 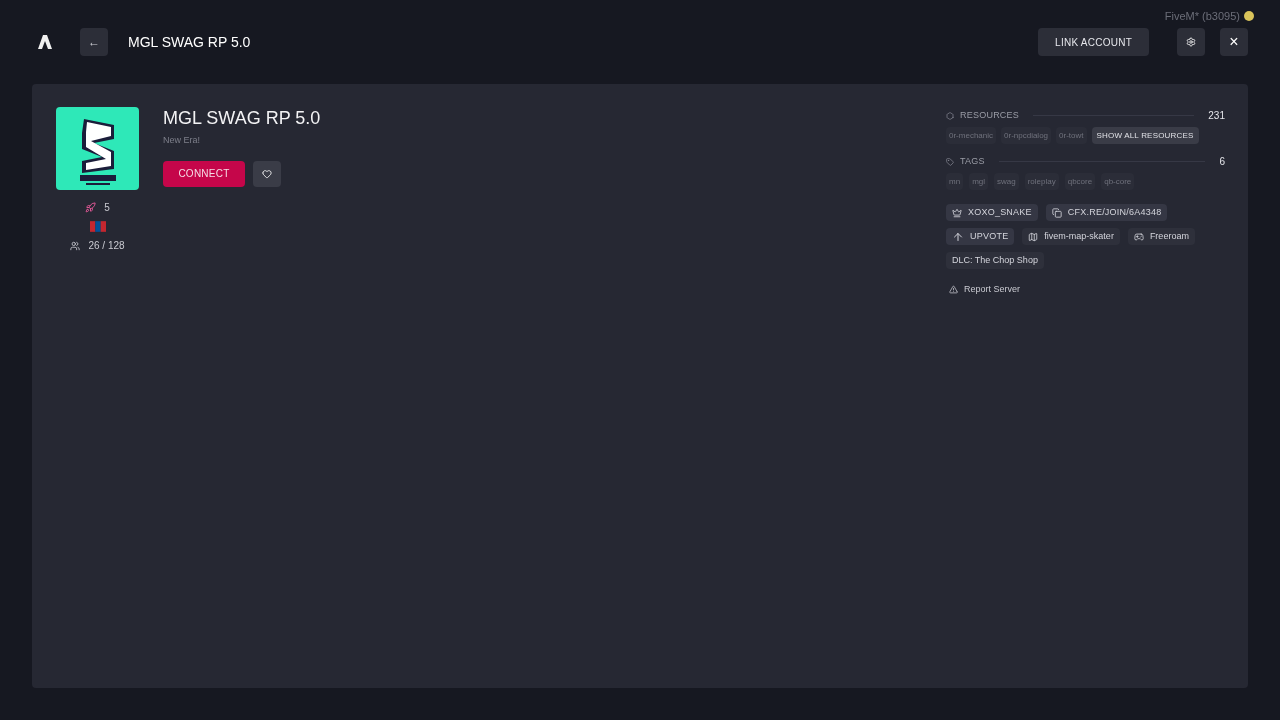 What do you see at coordinates (97, 226) in the screenshot?
I see `flag-icon` at bounding box center [97, 226].